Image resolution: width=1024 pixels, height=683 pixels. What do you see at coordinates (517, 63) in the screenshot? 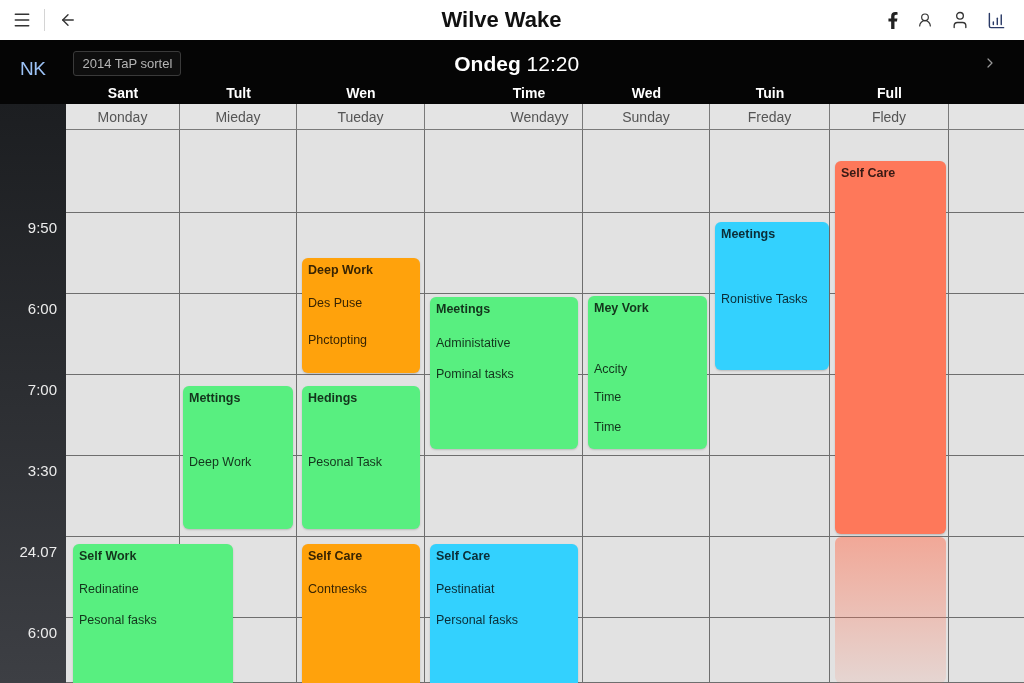
I see `calendar-heading: Ondeg 12:20` at bounding box center [517, 63].